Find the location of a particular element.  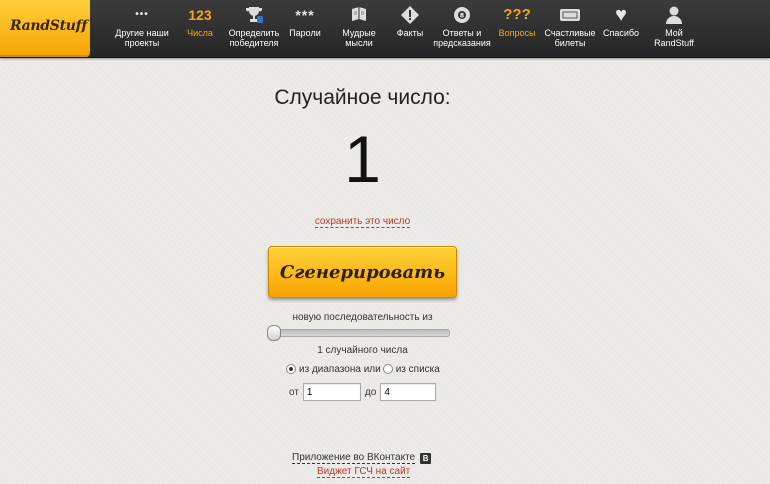

to-input is located at coordinates (408, 392).